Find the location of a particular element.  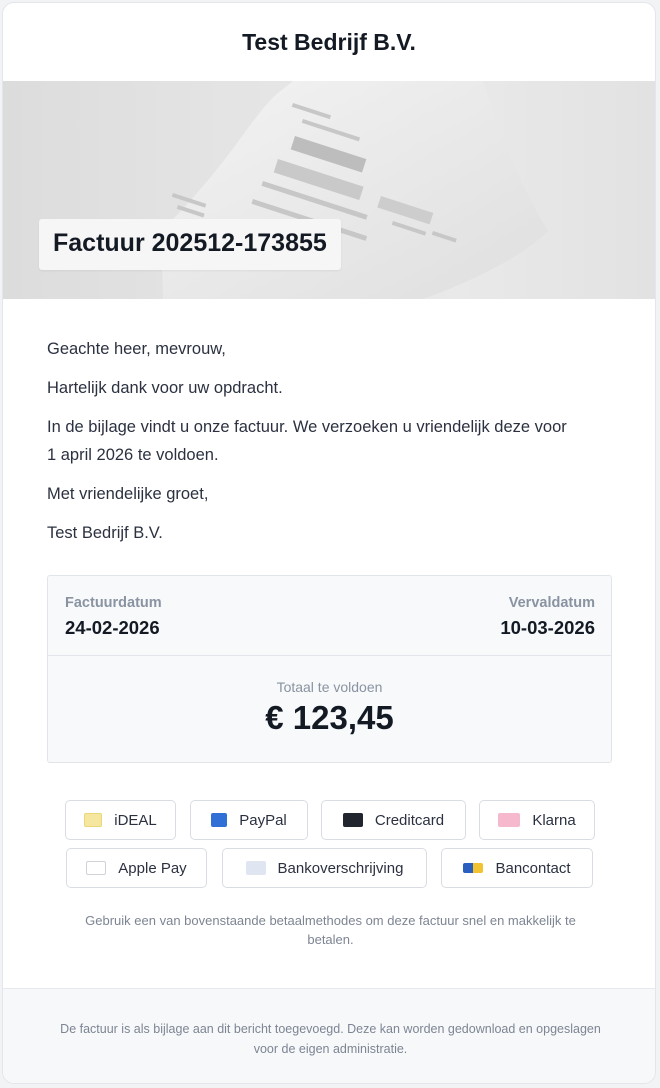

pay-apple-pay-label: Apple Pay is located at coordinates (152, 868).